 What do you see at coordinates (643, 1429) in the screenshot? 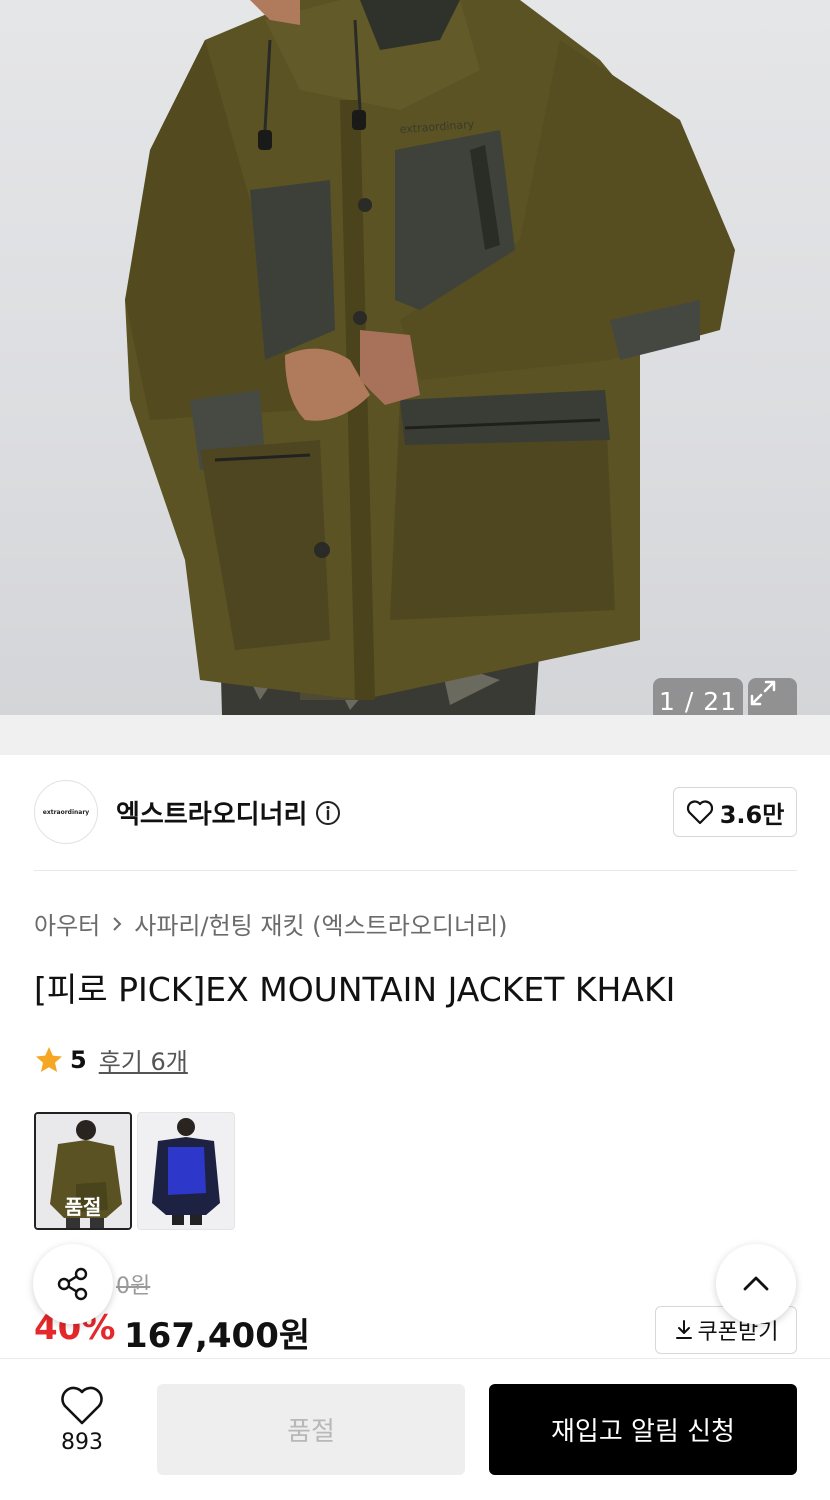
I see `restock-alert-button: 재입고 알림 신청` at bounding box center [643, 1429].